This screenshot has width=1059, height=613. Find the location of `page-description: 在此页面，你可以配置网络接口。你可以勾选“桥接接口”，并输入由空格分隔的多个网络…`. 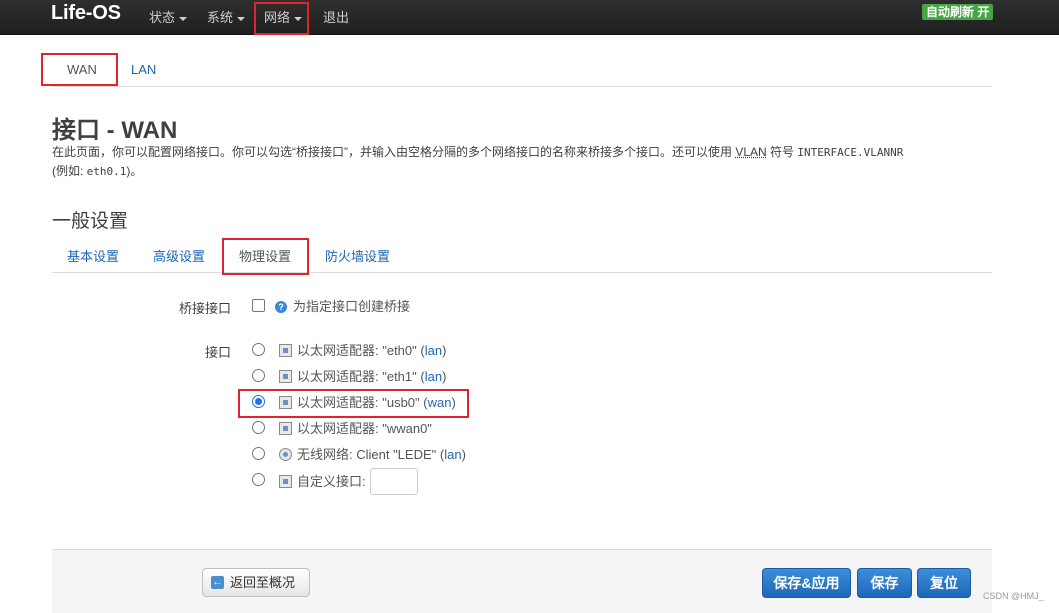

page-description: 在此页面，你可以配置网络接口。你可以勾选“桥接接口”，并输入由空格分隔的多个网络… is located at coordinates (478, 161).